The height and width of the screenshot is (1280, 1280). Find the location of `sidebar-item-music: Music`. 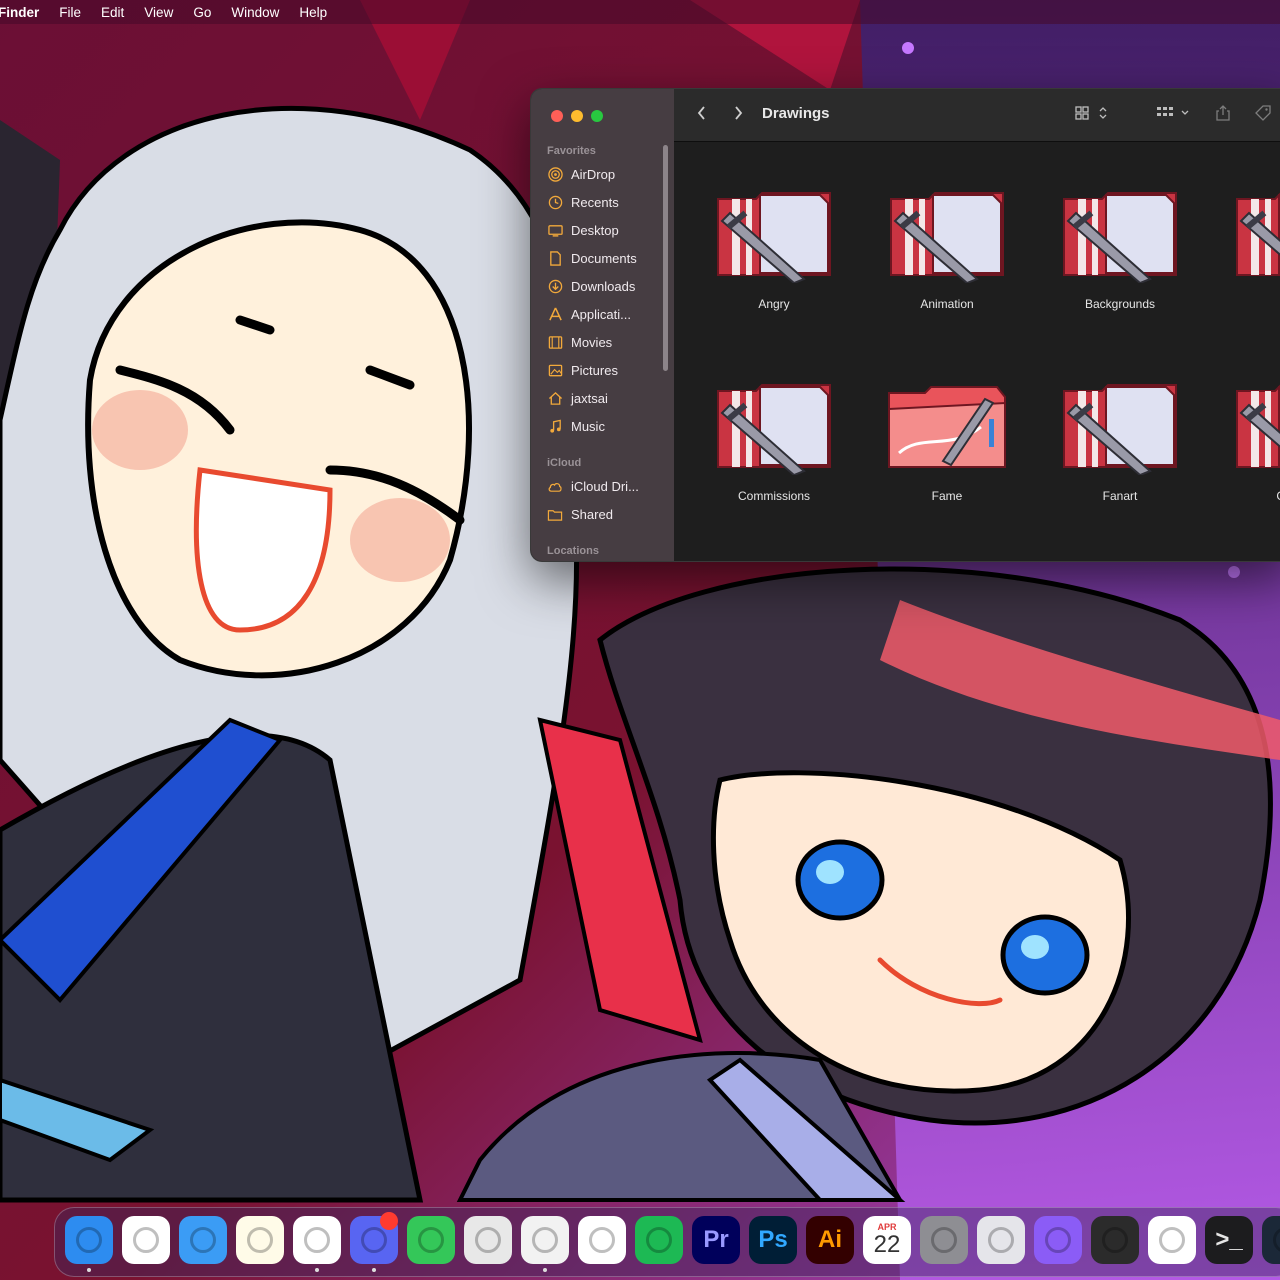

sidebar-item-music: Music is located at coordinates (606, 426).